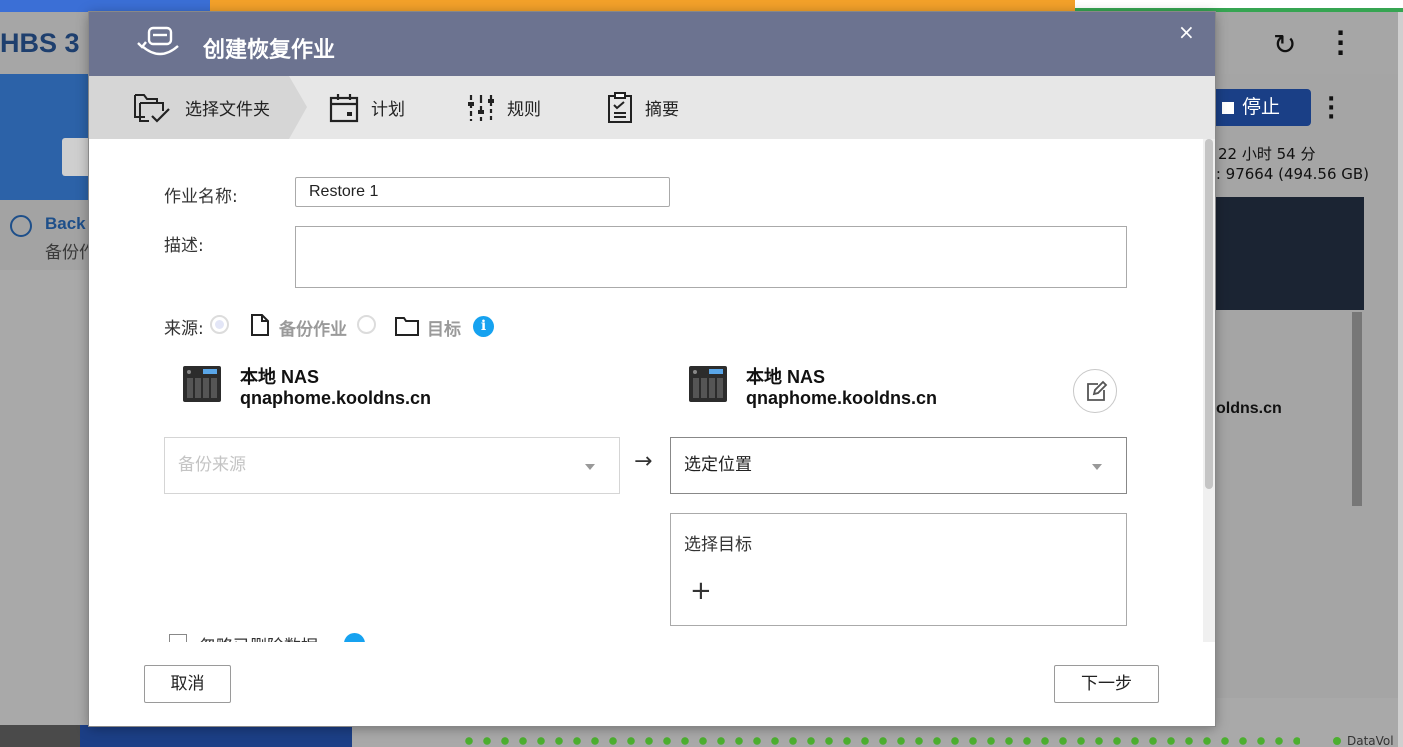 This screenshot has height=747, width=1403. Describe the element at coordinates (1209, 314) in the screenshot. I see `scrollbar-thumb` at that location.